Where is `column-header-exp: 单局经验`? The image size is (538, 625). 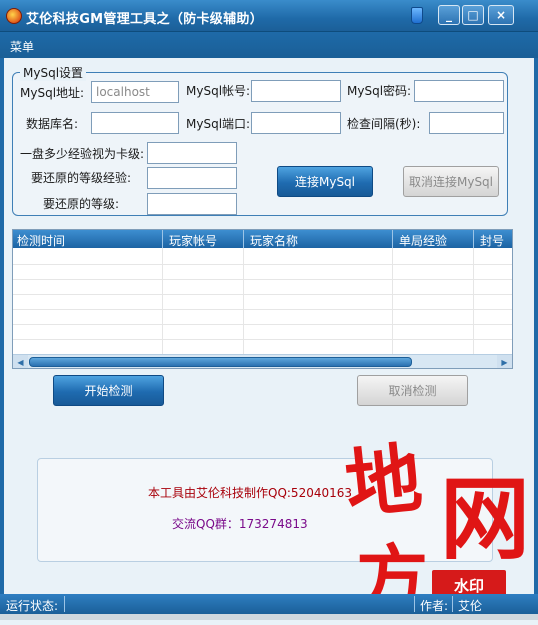
column-header-exp: 单局经验 is located at coordinates (423, 240).